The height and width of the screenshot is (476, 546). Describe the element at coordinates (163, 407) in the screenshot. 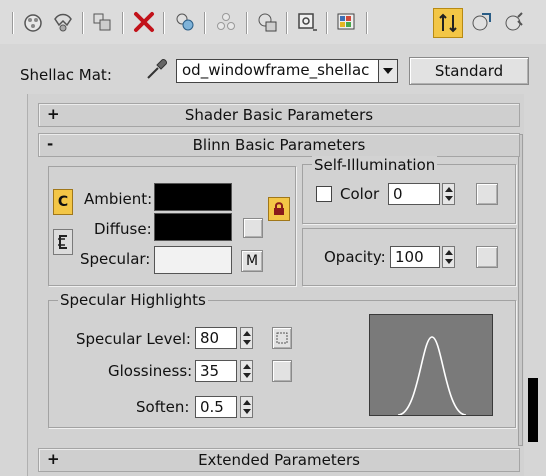

I see `soften-label: Soften:` at that location.